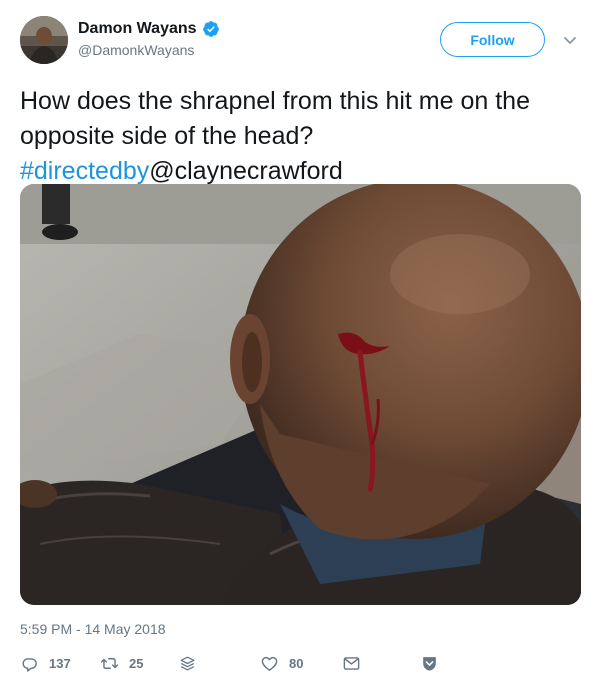 This screenshot has height=693, width=603. Describe the element at coordinates (246, 171) in the screenshot. I see `mention-link: @claynecrawford` at that location.